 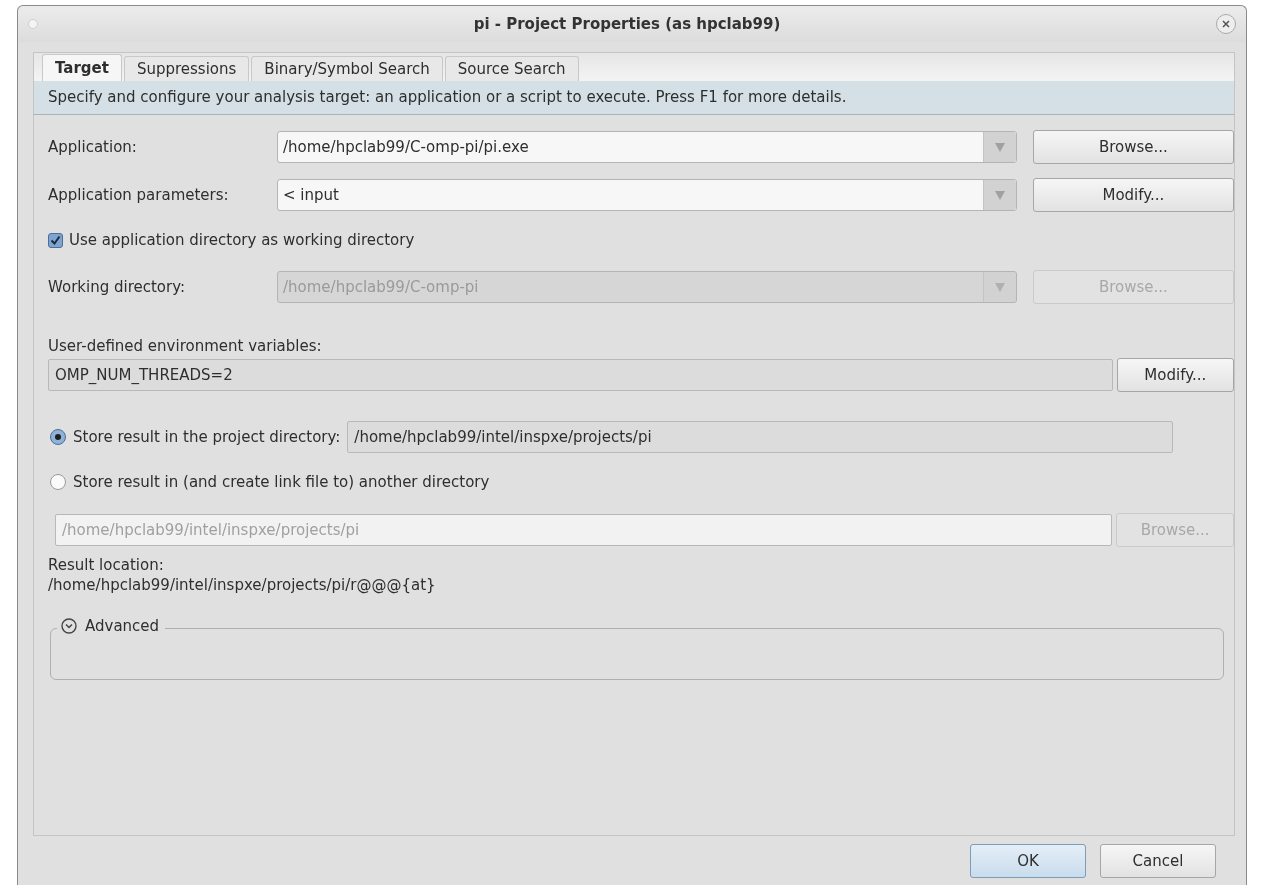 What do you see at coordinates (242, 240) in the screenshot?
I see `checkbox-label: Use application directory as working directory` at bounding box center [242, 240].